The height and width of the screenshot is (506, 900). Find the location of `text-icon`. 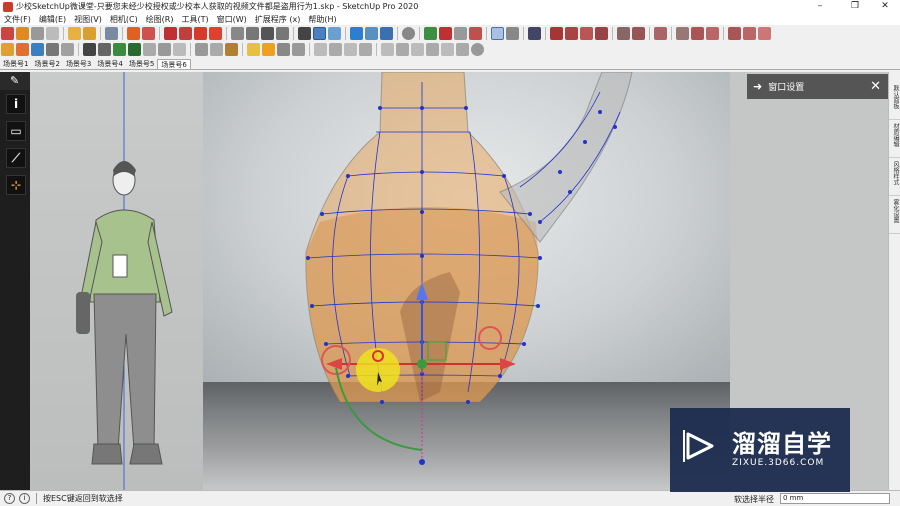

text-icon is located at coordinates (216, 49).